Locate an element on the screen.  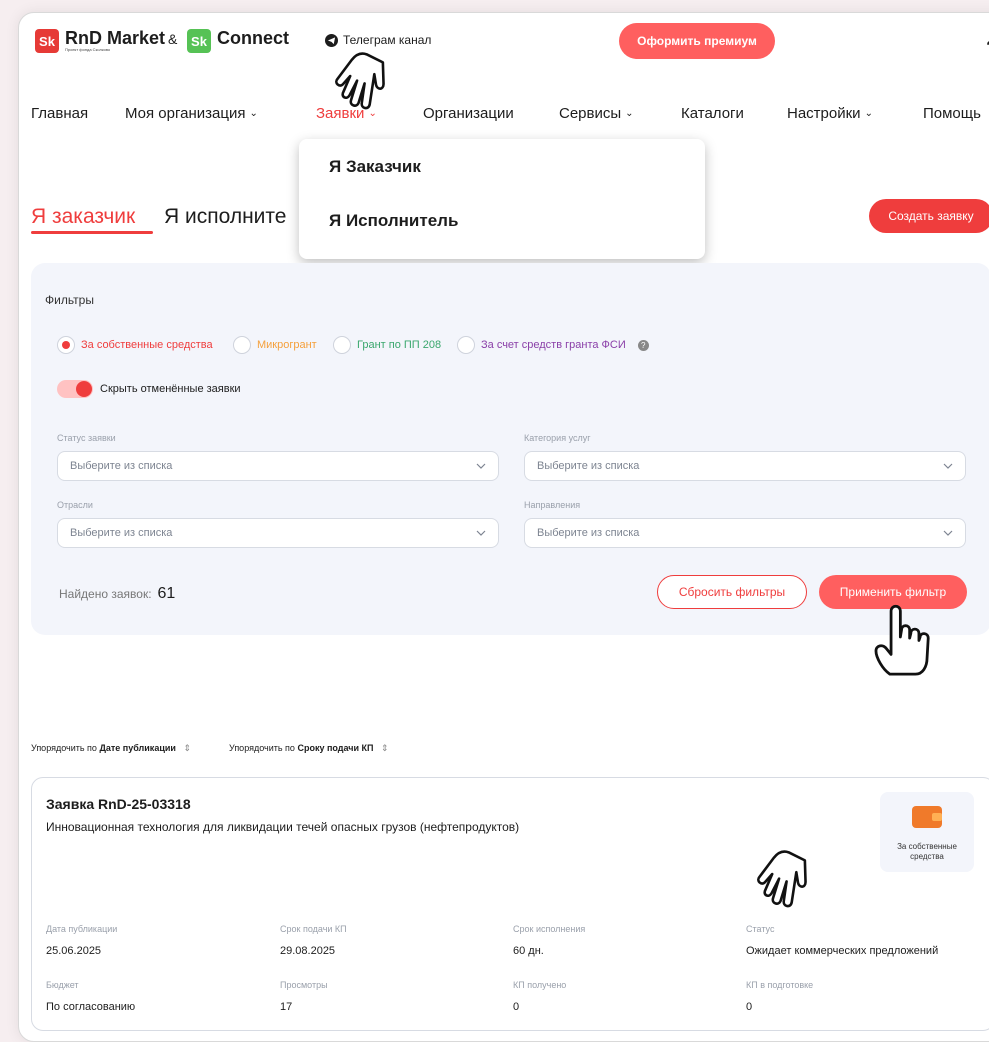
nav-catalogs: Каталоги is located at coordinates (712, 113).